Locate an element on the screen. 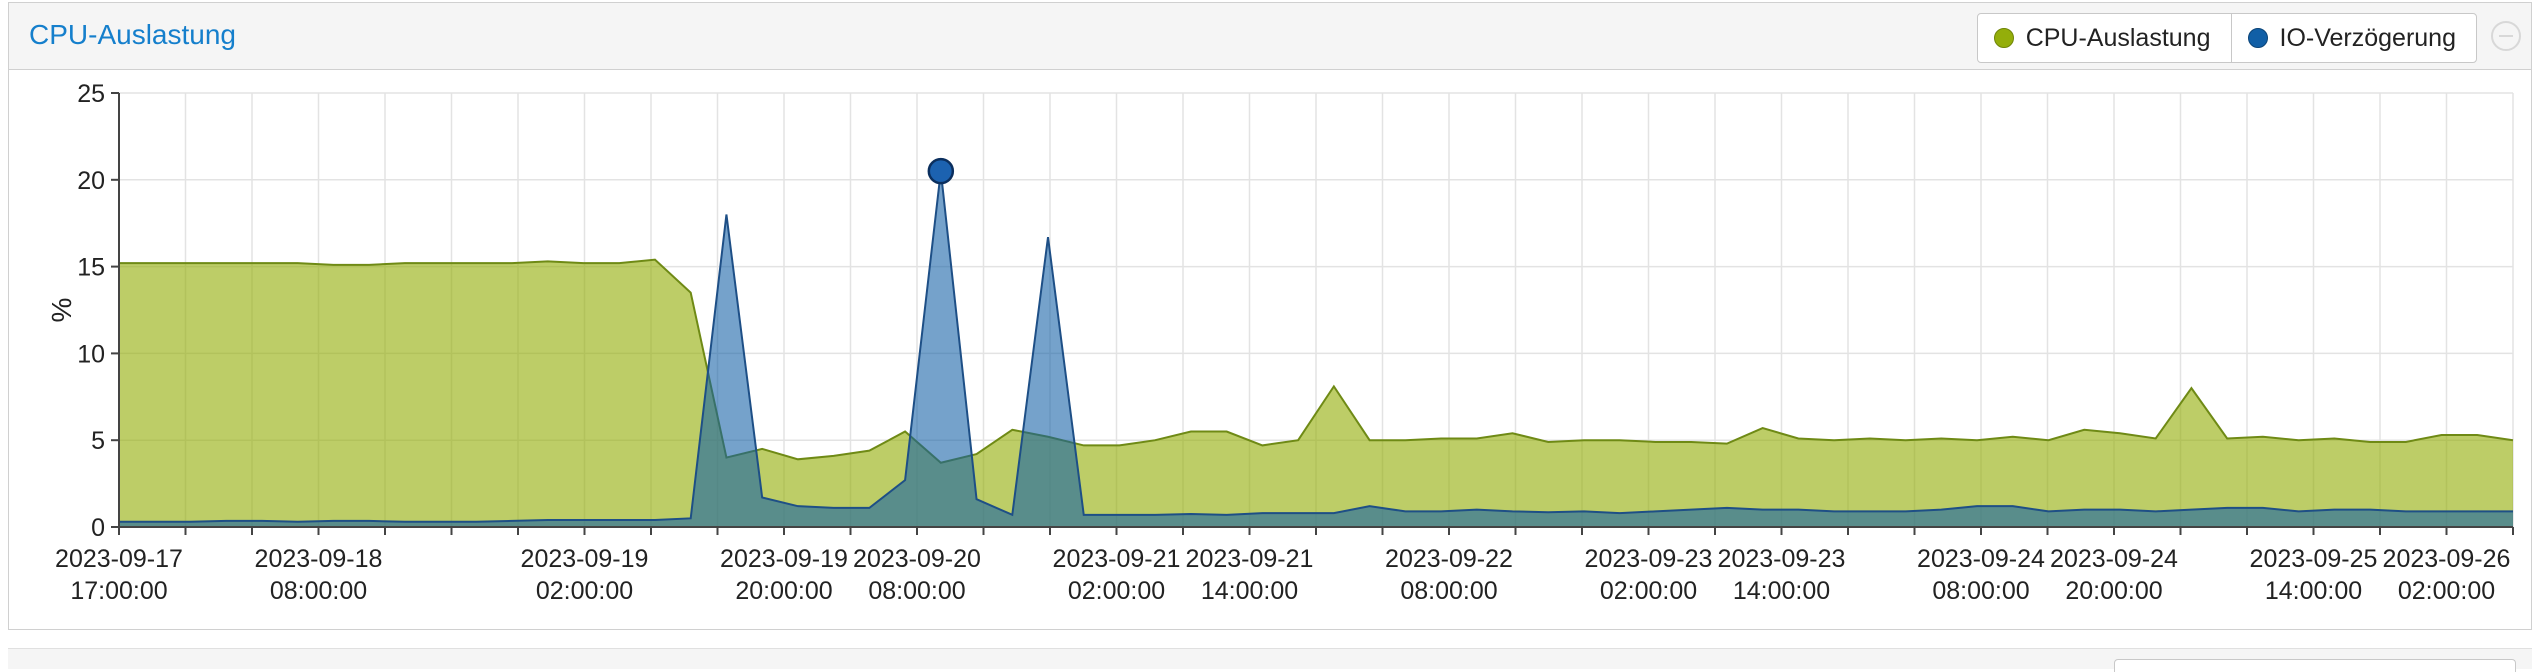 Image resolution: width=2540 pixels, height=672 pixels. y-tick-label: 20 is located at coordinates (91, 181).